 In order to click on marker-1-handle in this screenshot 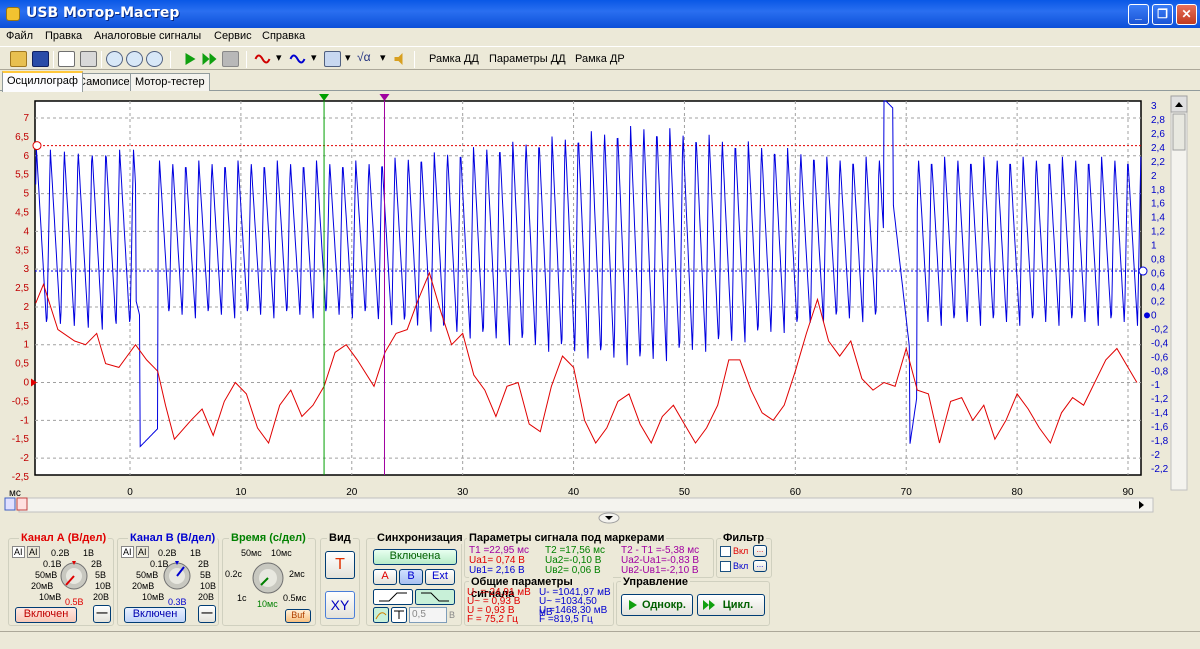, I will do `click(324, 97)`.